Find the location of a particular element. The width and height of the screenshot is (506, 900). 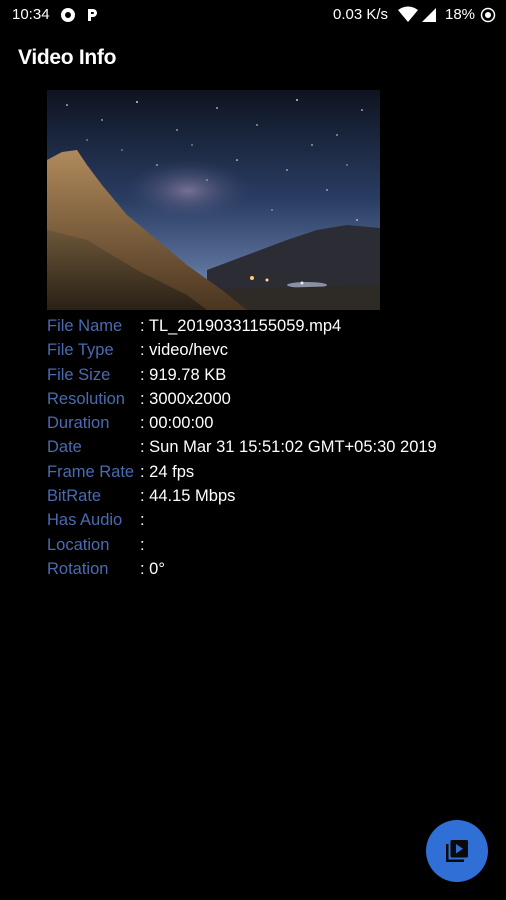

info-label: Has Audio is located at coordinates (85, 520).